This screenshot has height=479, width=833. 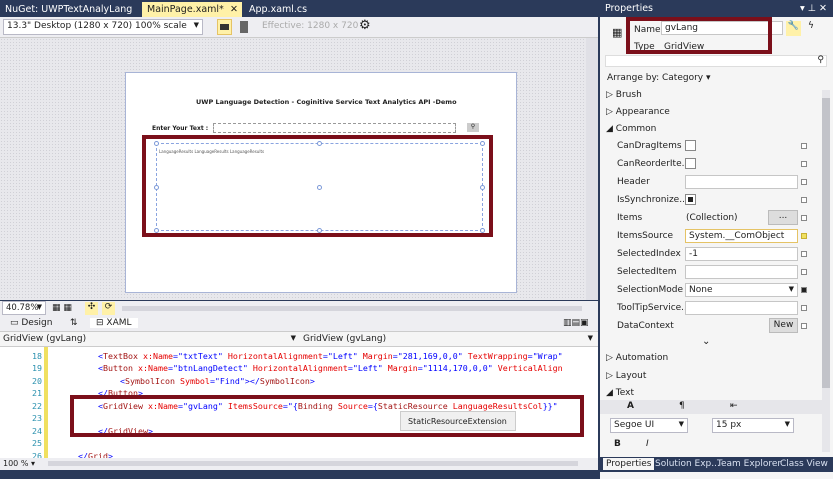 What do you see at coordinates (192, 9) in the screenshot?
I see `tab-mainpage: MainPage.xaml* ✕` at bounding box center [192, 9].